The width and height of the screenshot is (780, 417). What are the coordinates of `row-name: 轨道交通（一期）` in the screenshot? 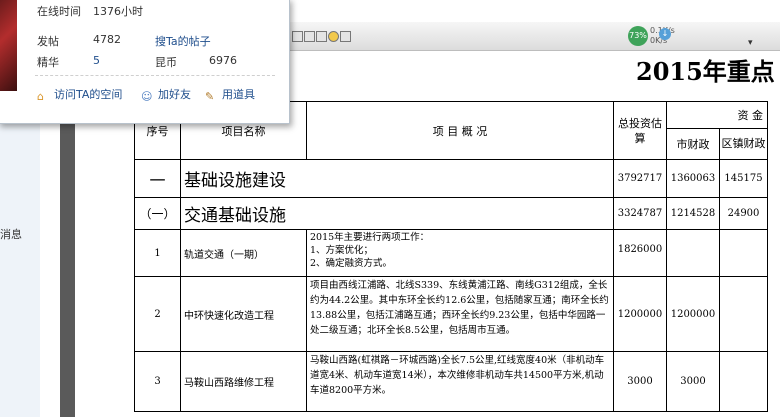 It's located at (243, 253).